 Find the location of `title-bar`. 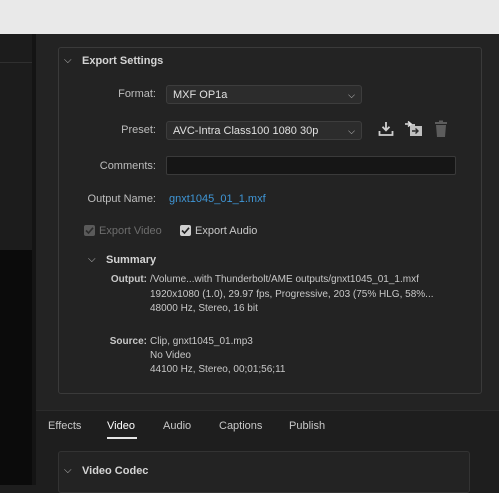

title-bar is located at coordinates (249, 17).